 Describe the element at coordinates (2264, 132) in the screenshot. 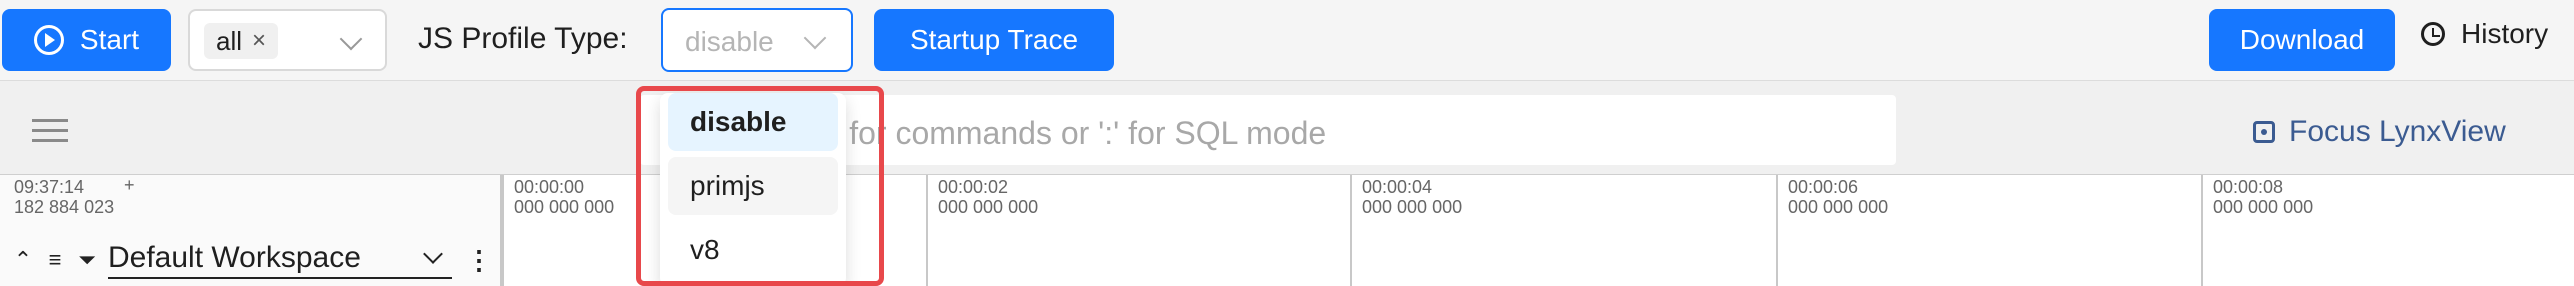

I see `focus-icon` at that location.